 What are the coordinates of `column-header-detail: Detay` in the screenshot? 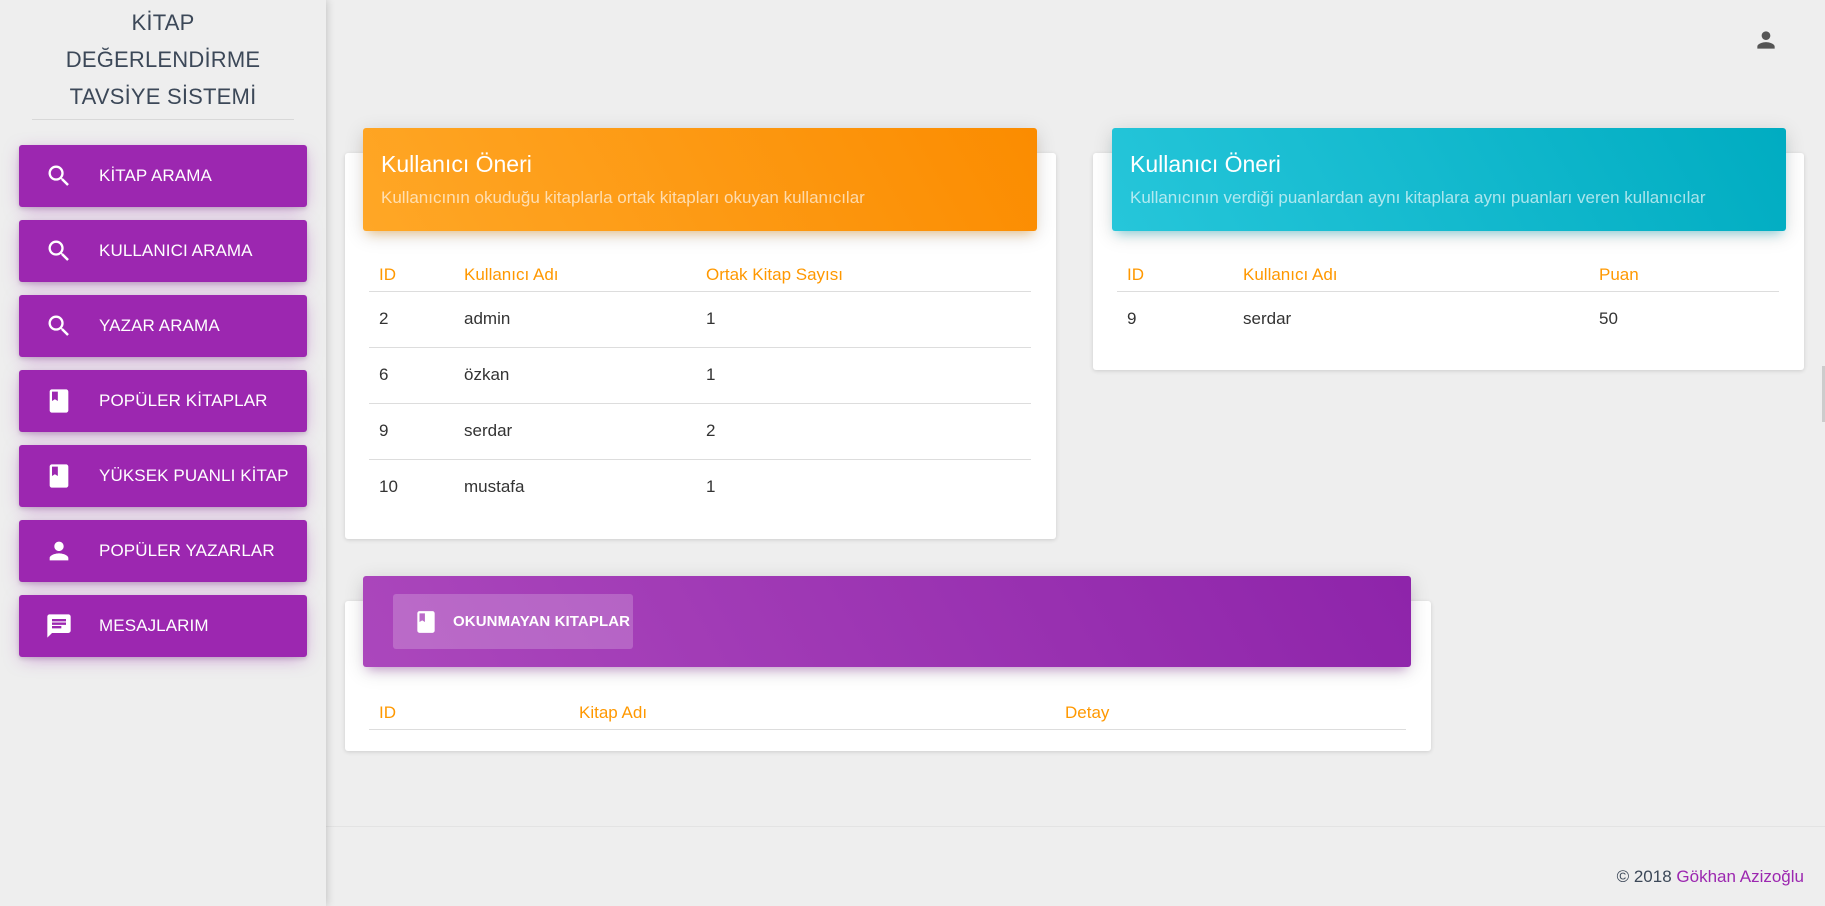 It's located at (1230, 713).